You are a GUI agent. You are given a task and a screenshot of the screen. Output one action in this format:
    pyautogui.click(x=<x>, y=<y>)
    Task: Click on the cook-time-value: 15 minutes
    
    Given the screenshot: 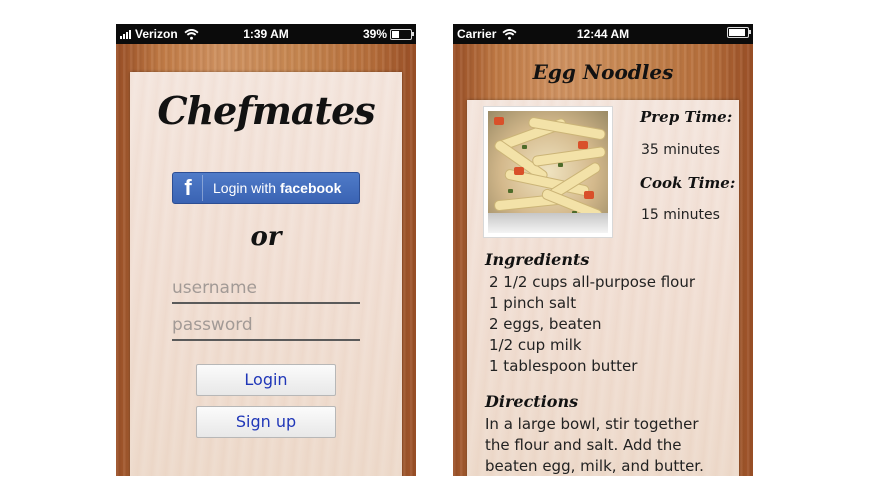 What is the action you would take?
    pyautogui.click(x=680, y=215)
    